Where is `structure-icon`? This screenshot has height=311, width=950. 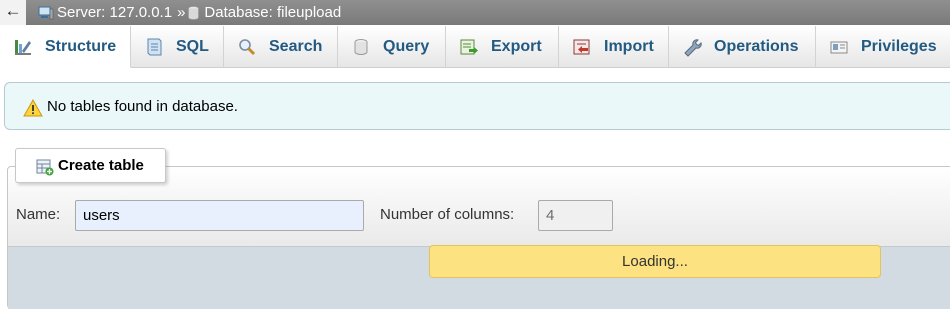
structure-icon is located at coordinates (23, 47).